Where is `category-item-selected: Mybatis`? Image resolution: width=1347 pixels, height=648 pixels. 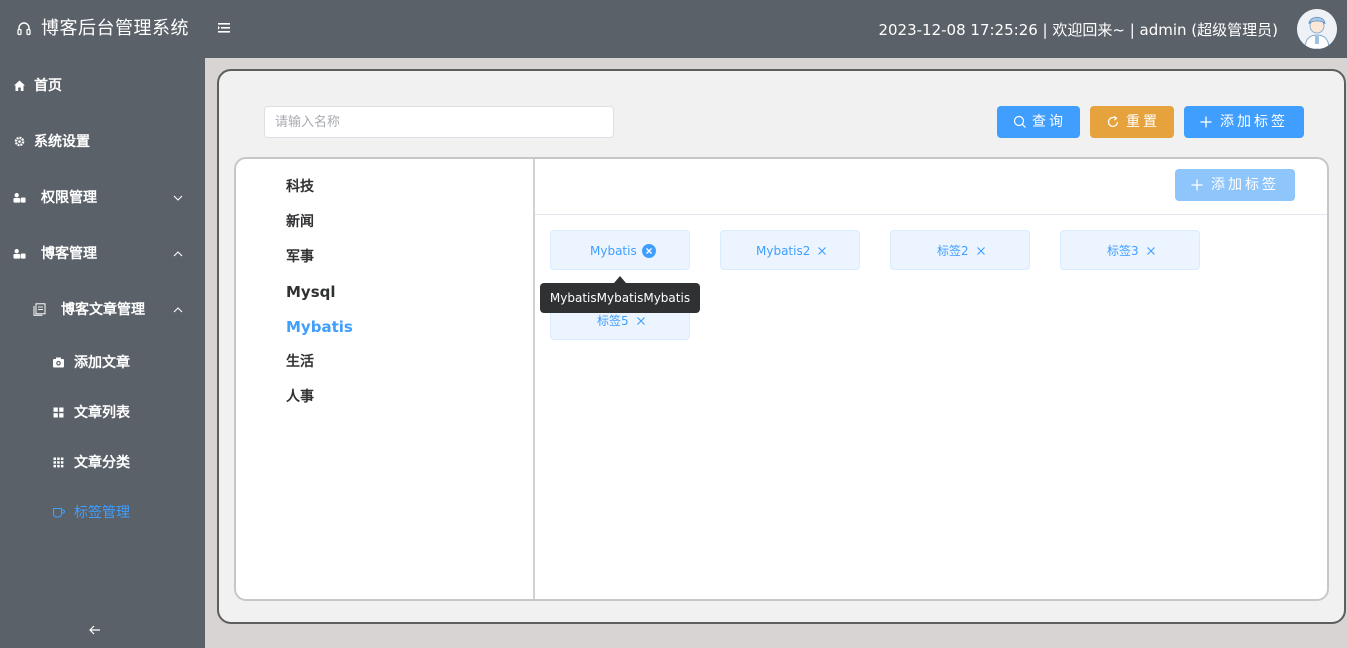
category-item-selected: Mybatis is located at coordinates (319, 327).